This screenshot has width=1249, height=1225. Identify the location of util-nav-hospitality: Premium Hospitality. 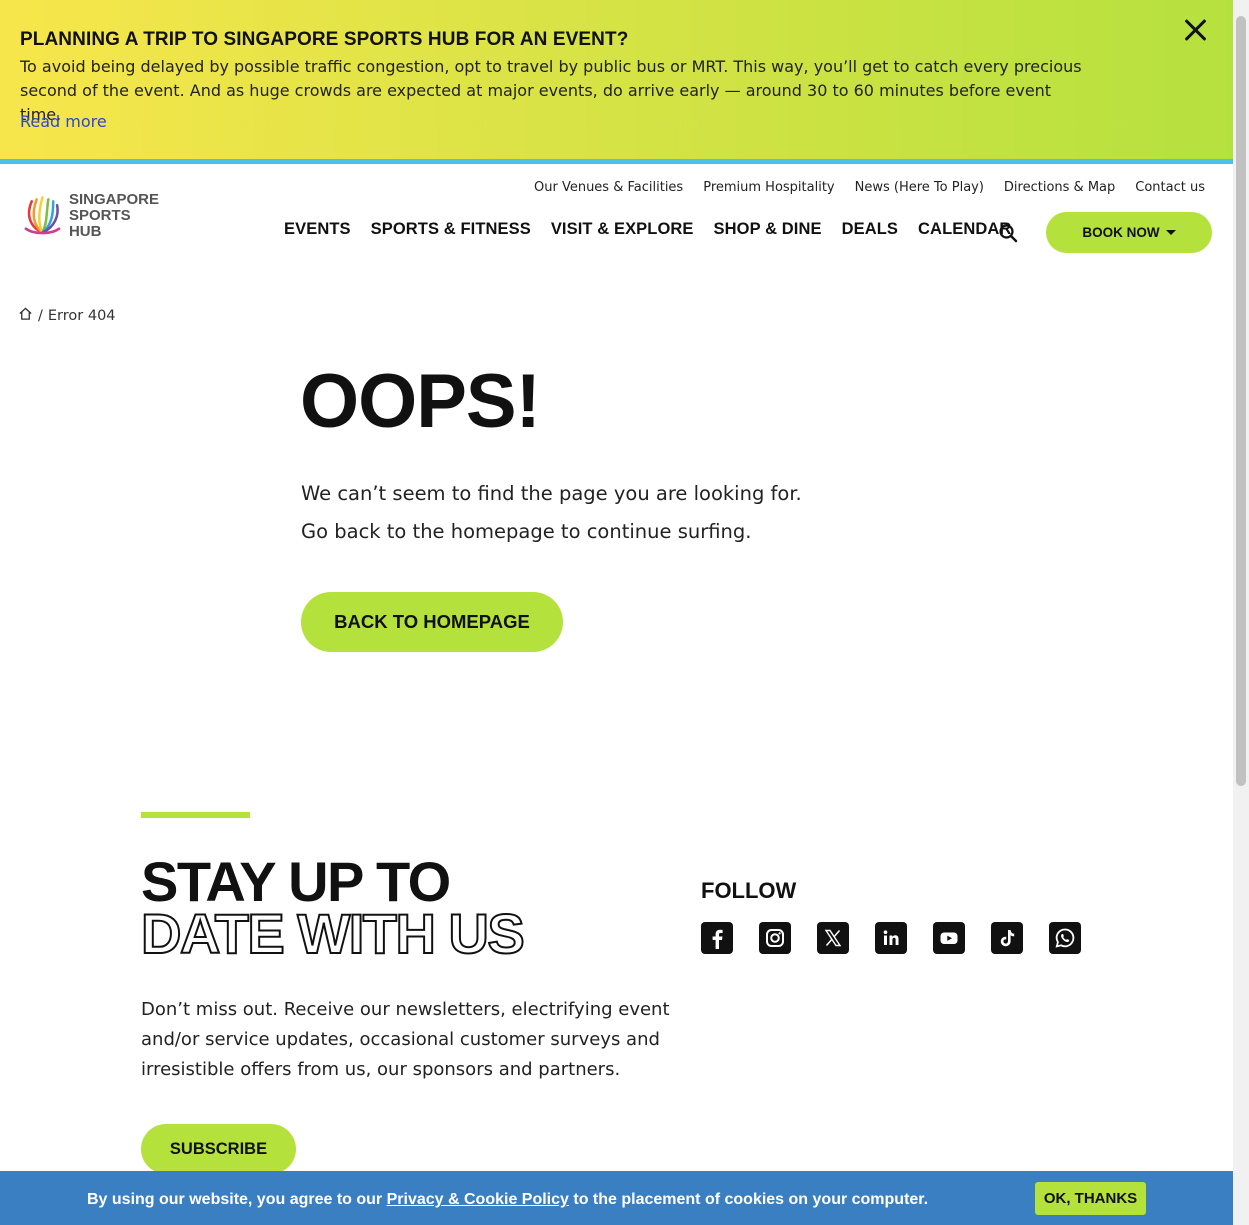
(768, 187).